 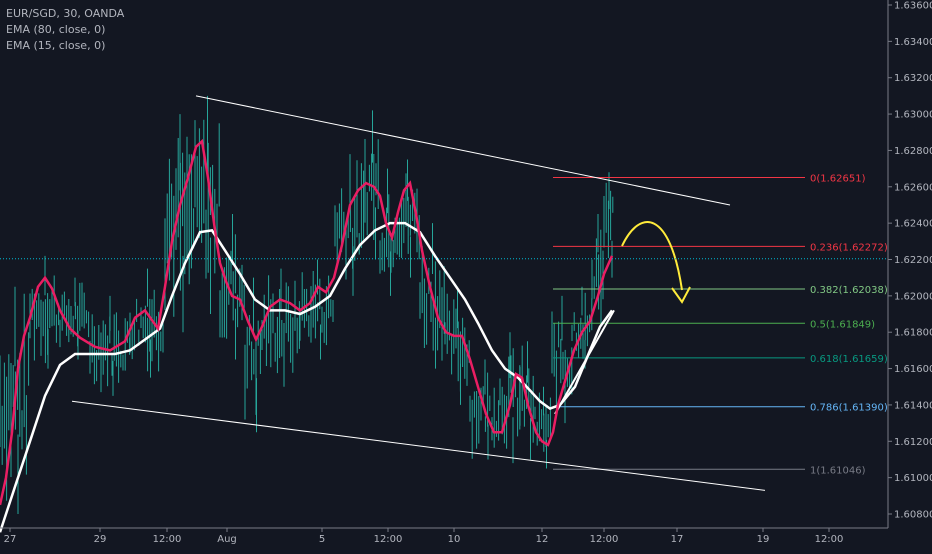 What do you see at coordinates (849, 290) in the screenshot?
I see `fib-level-label: 0.382(1.62038)` at bounding box center [849, 290].